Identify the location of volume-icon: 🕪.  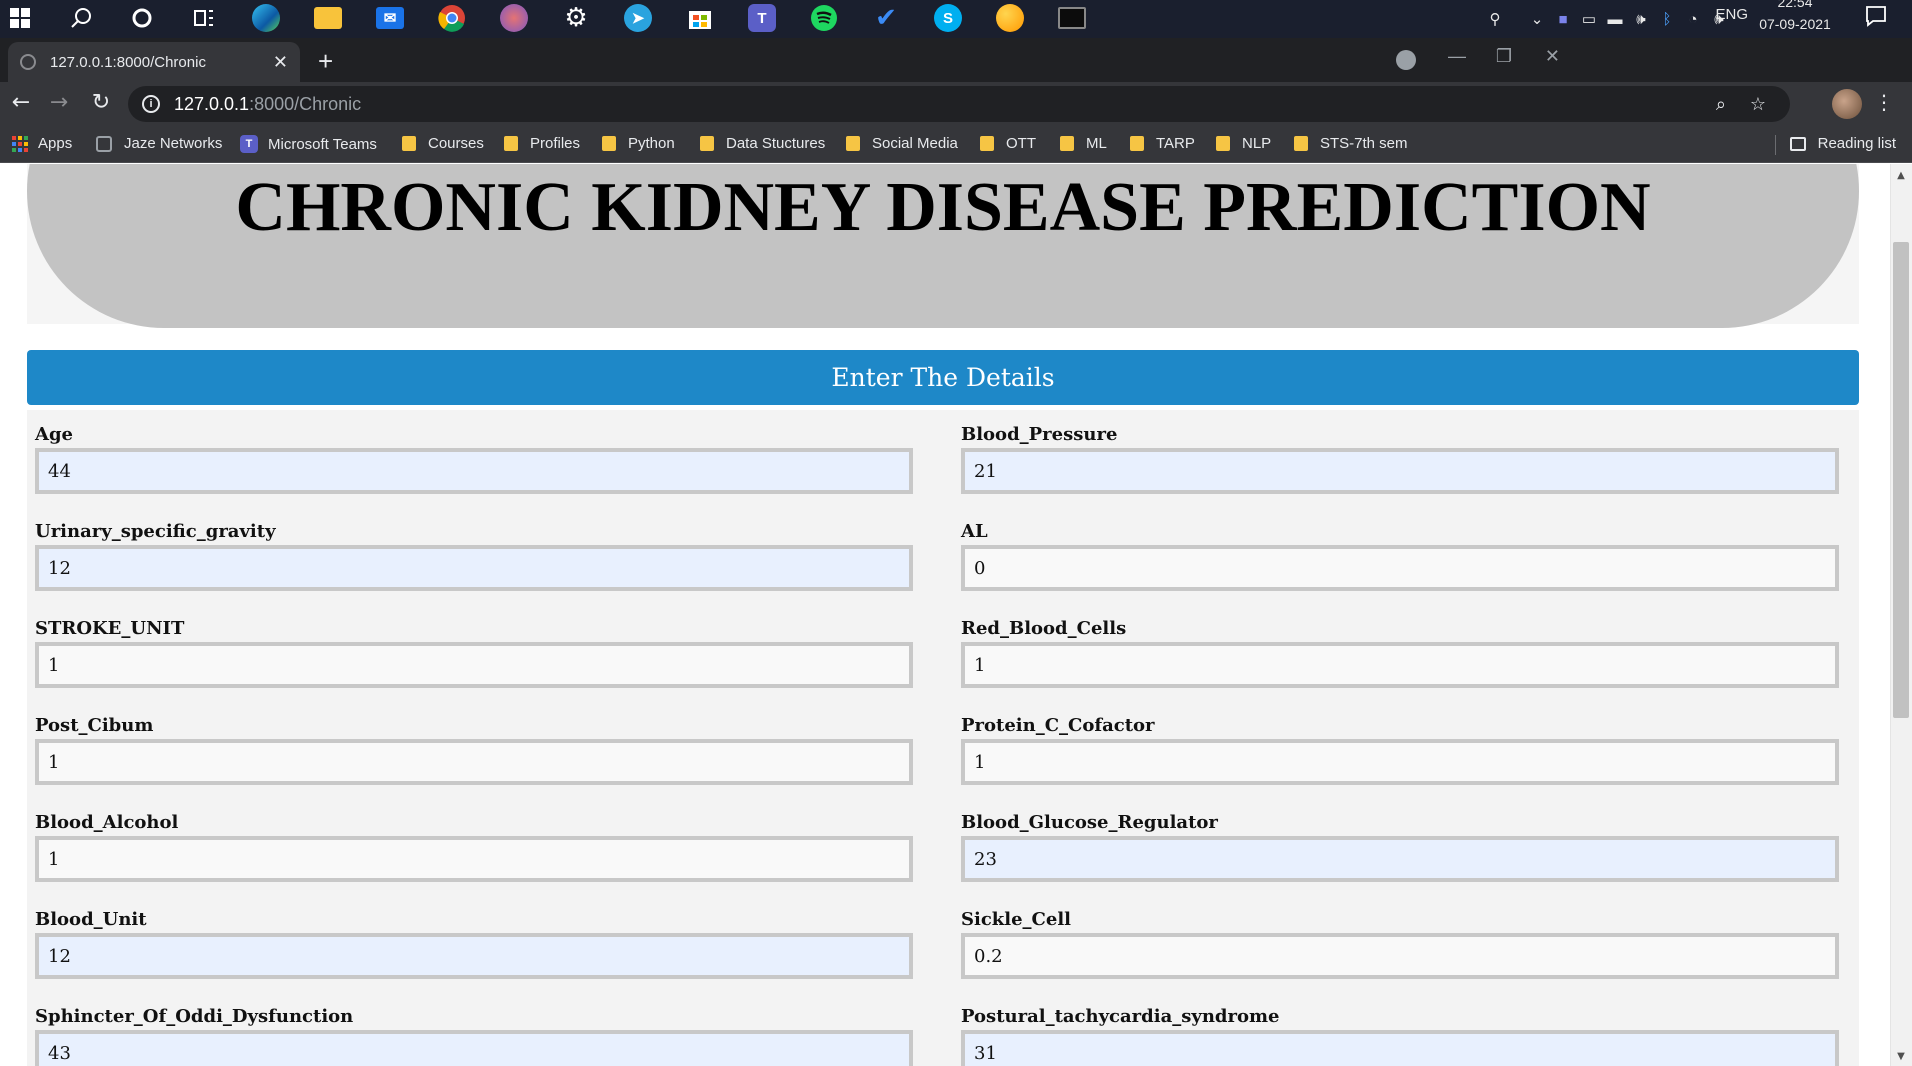
(1641, 19).